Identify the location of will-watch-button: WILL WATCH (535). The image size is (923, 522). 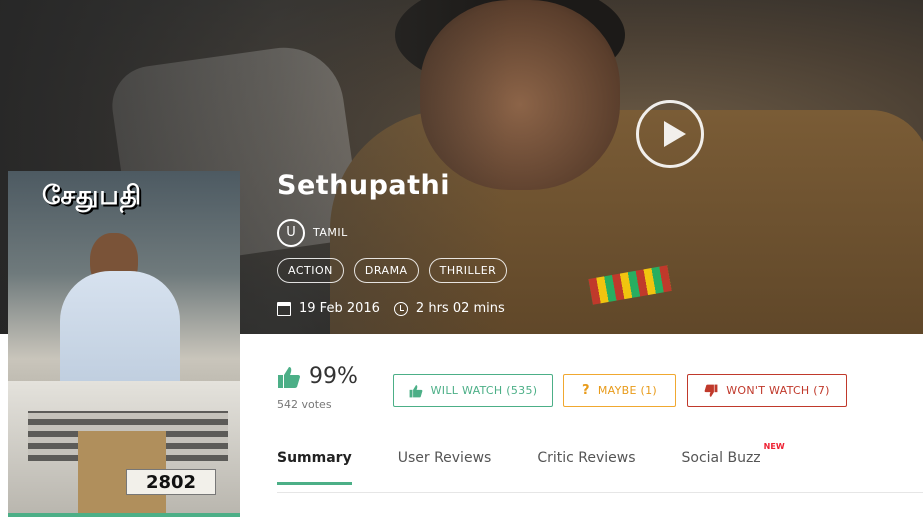
(473, 390).